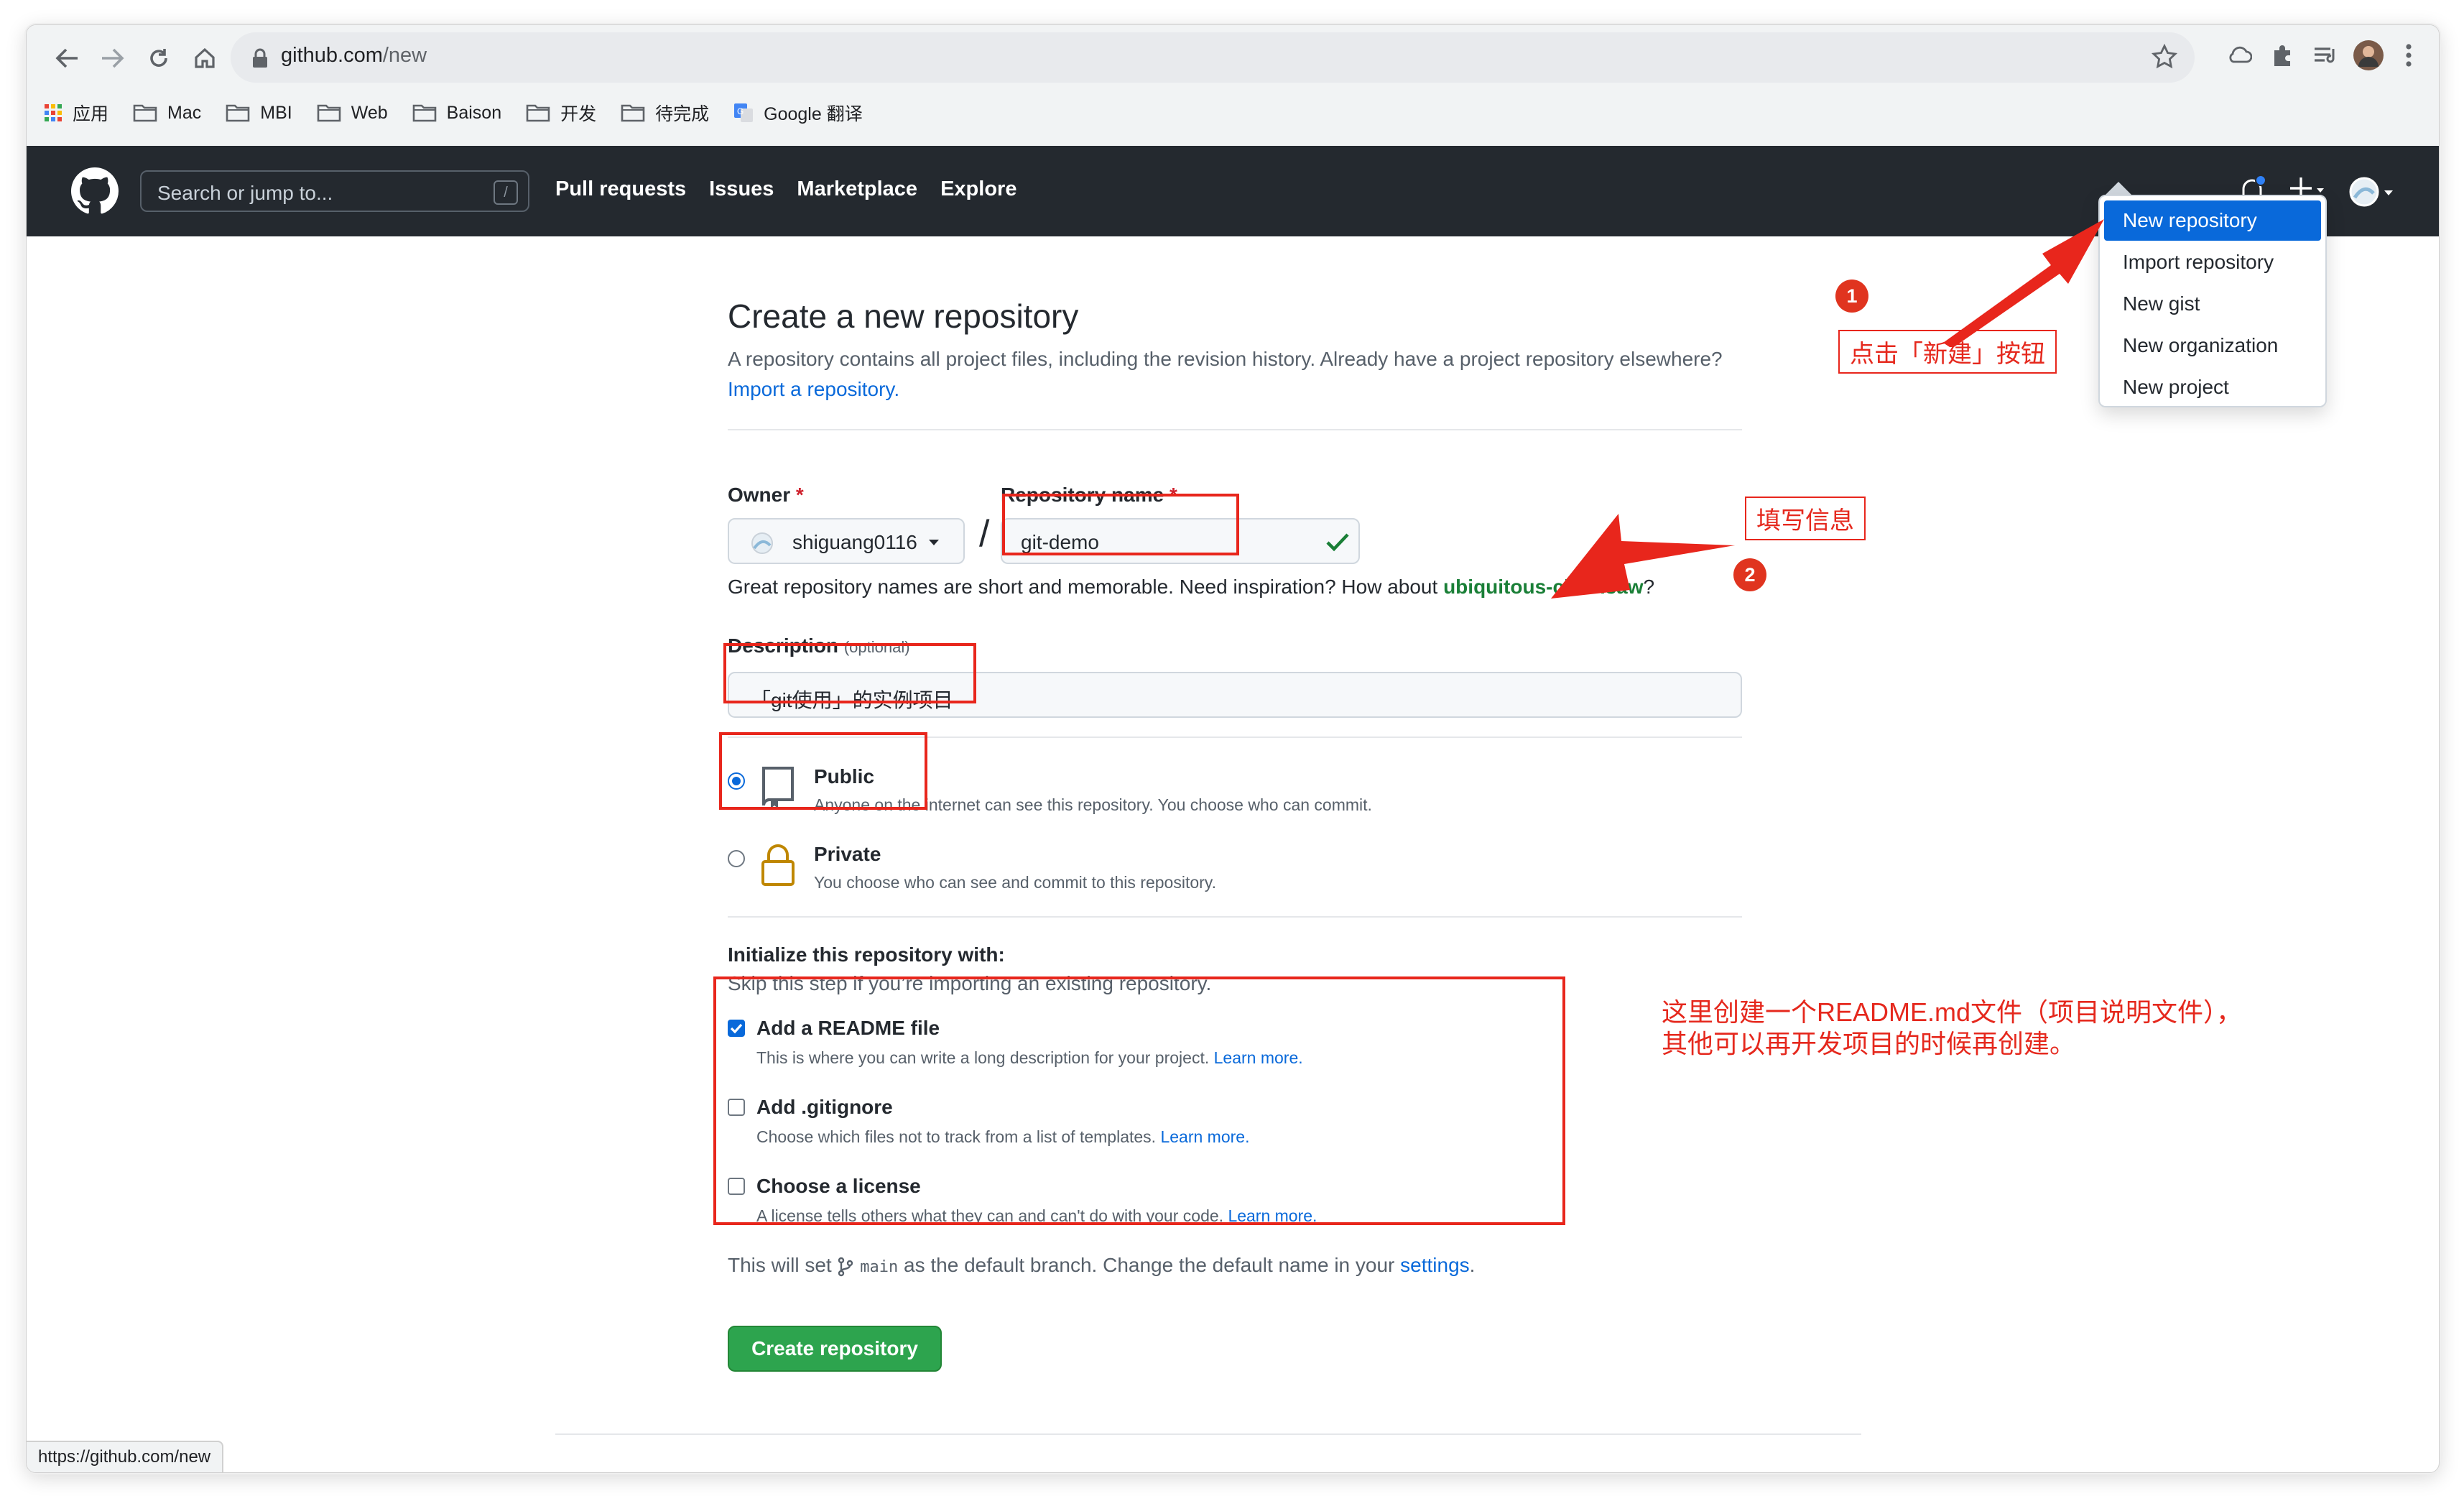  I want to click on owner-value: shiguang0116, so click(854, 542).